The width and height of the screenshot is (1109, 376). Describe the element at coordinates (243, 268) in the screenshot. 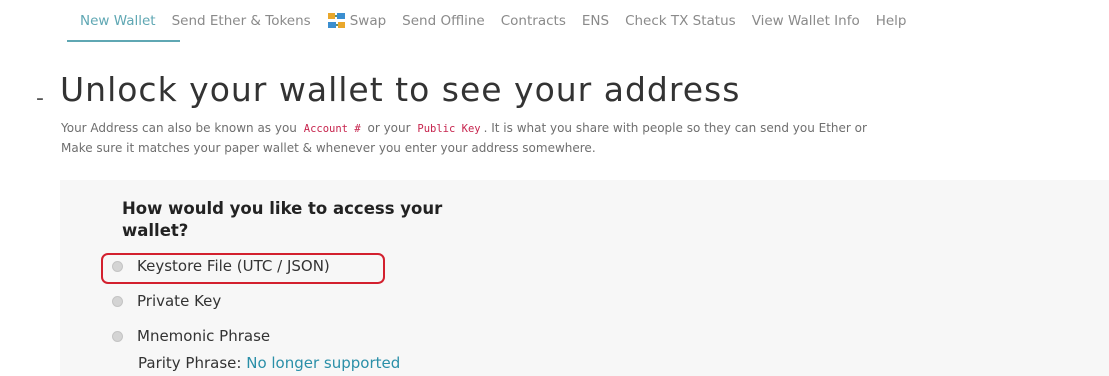

I see `keystore-highlight-box` at that location.